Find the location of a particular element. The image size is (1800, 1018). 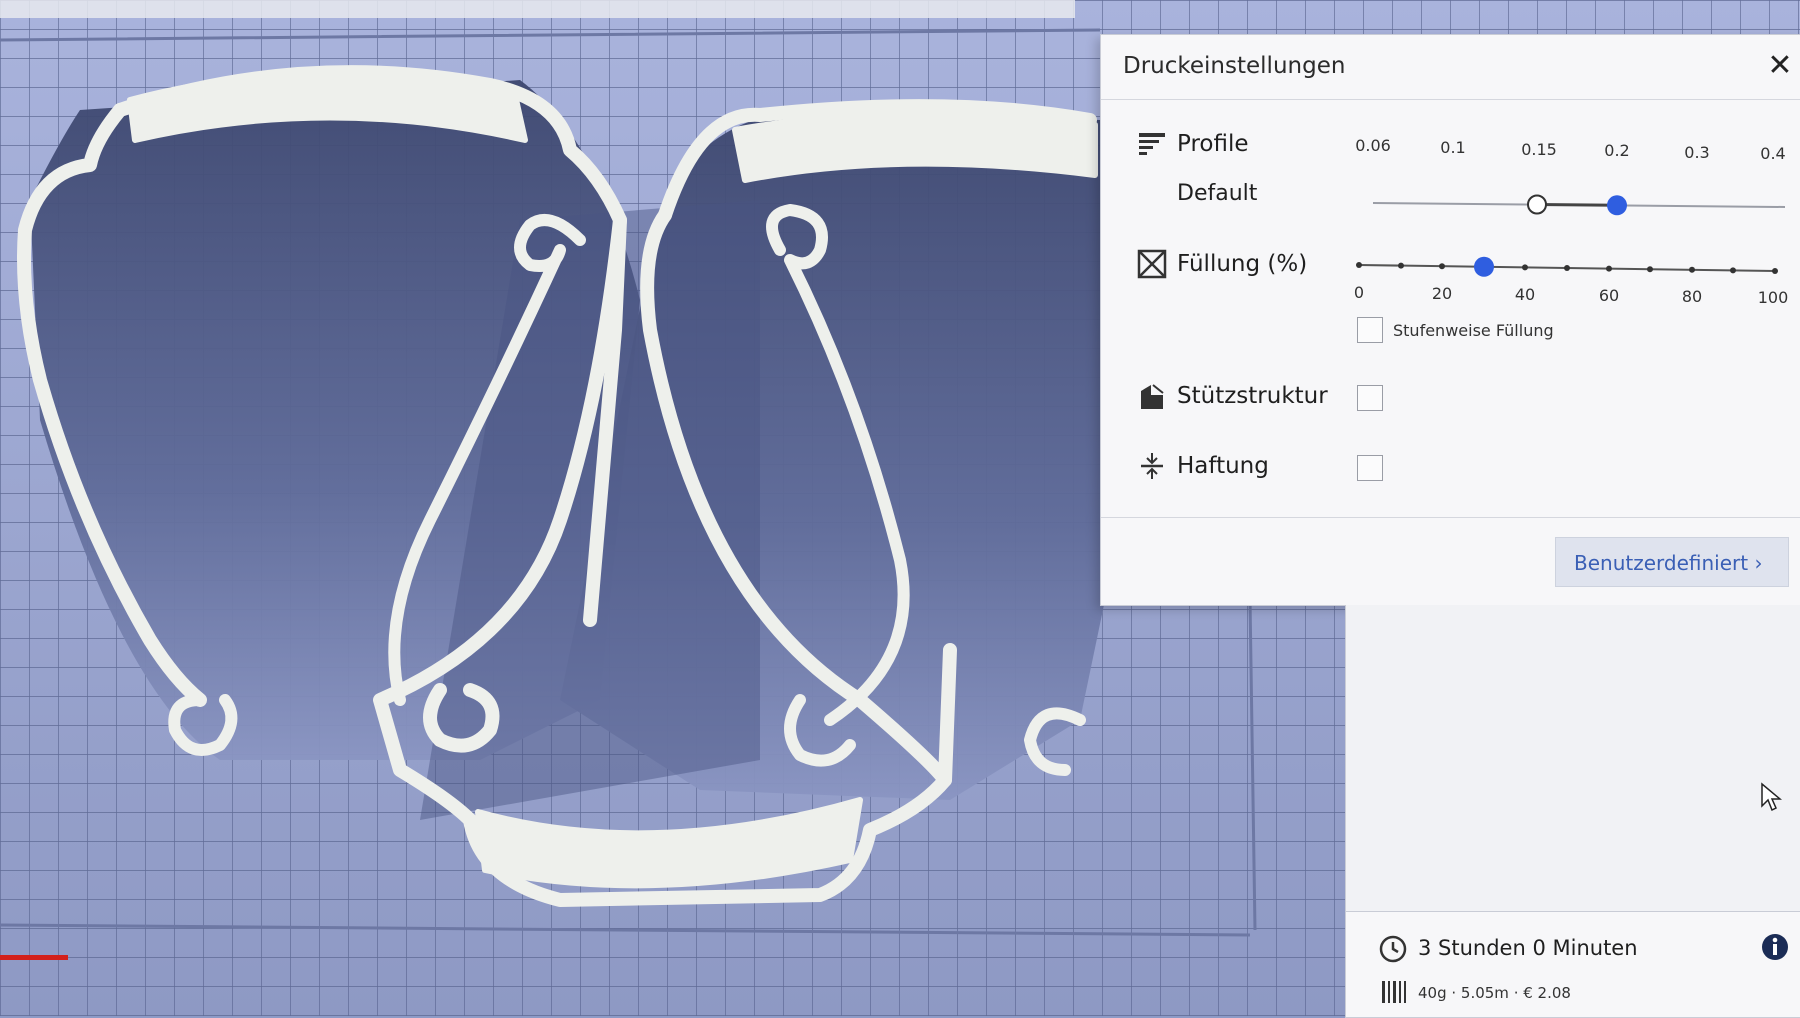

axis-x-marker is located at coordinates (34, 957).